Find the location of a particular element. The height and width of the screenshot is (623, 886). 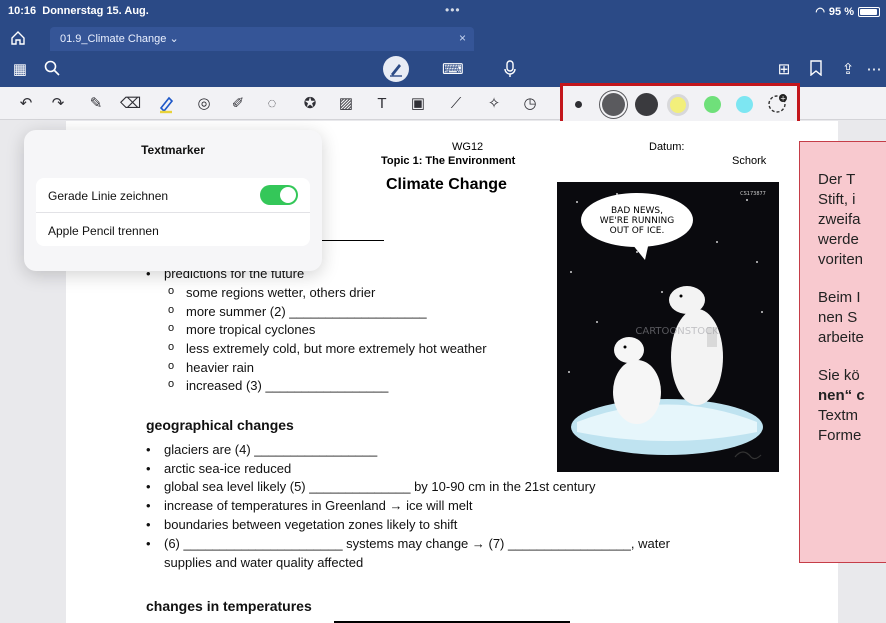

status-bar: 10:16 Donnerstag 15. Aug. ••• ◠ 95 % is located at coordinates (443, 11).